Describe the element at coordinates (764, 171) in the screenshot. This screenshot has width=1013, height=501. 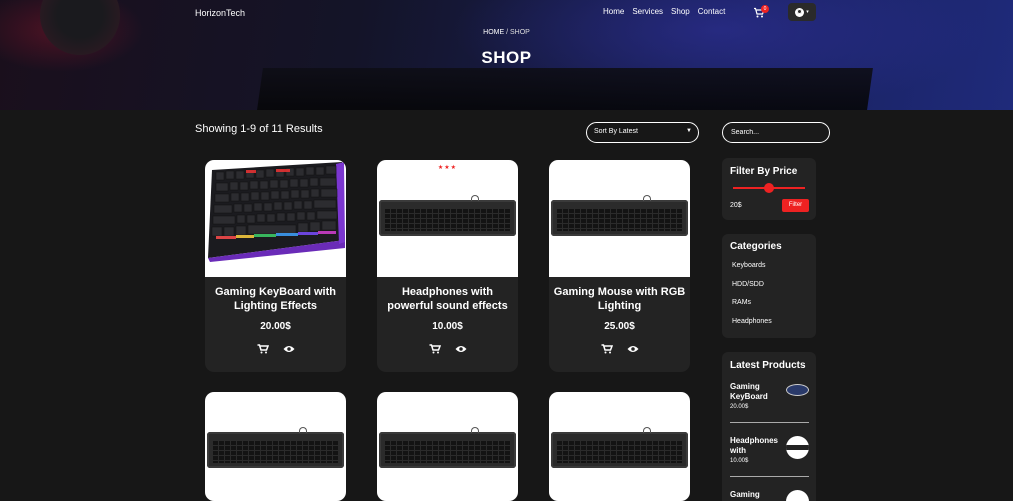
I see `filter-title: Filter By Price` at that location.